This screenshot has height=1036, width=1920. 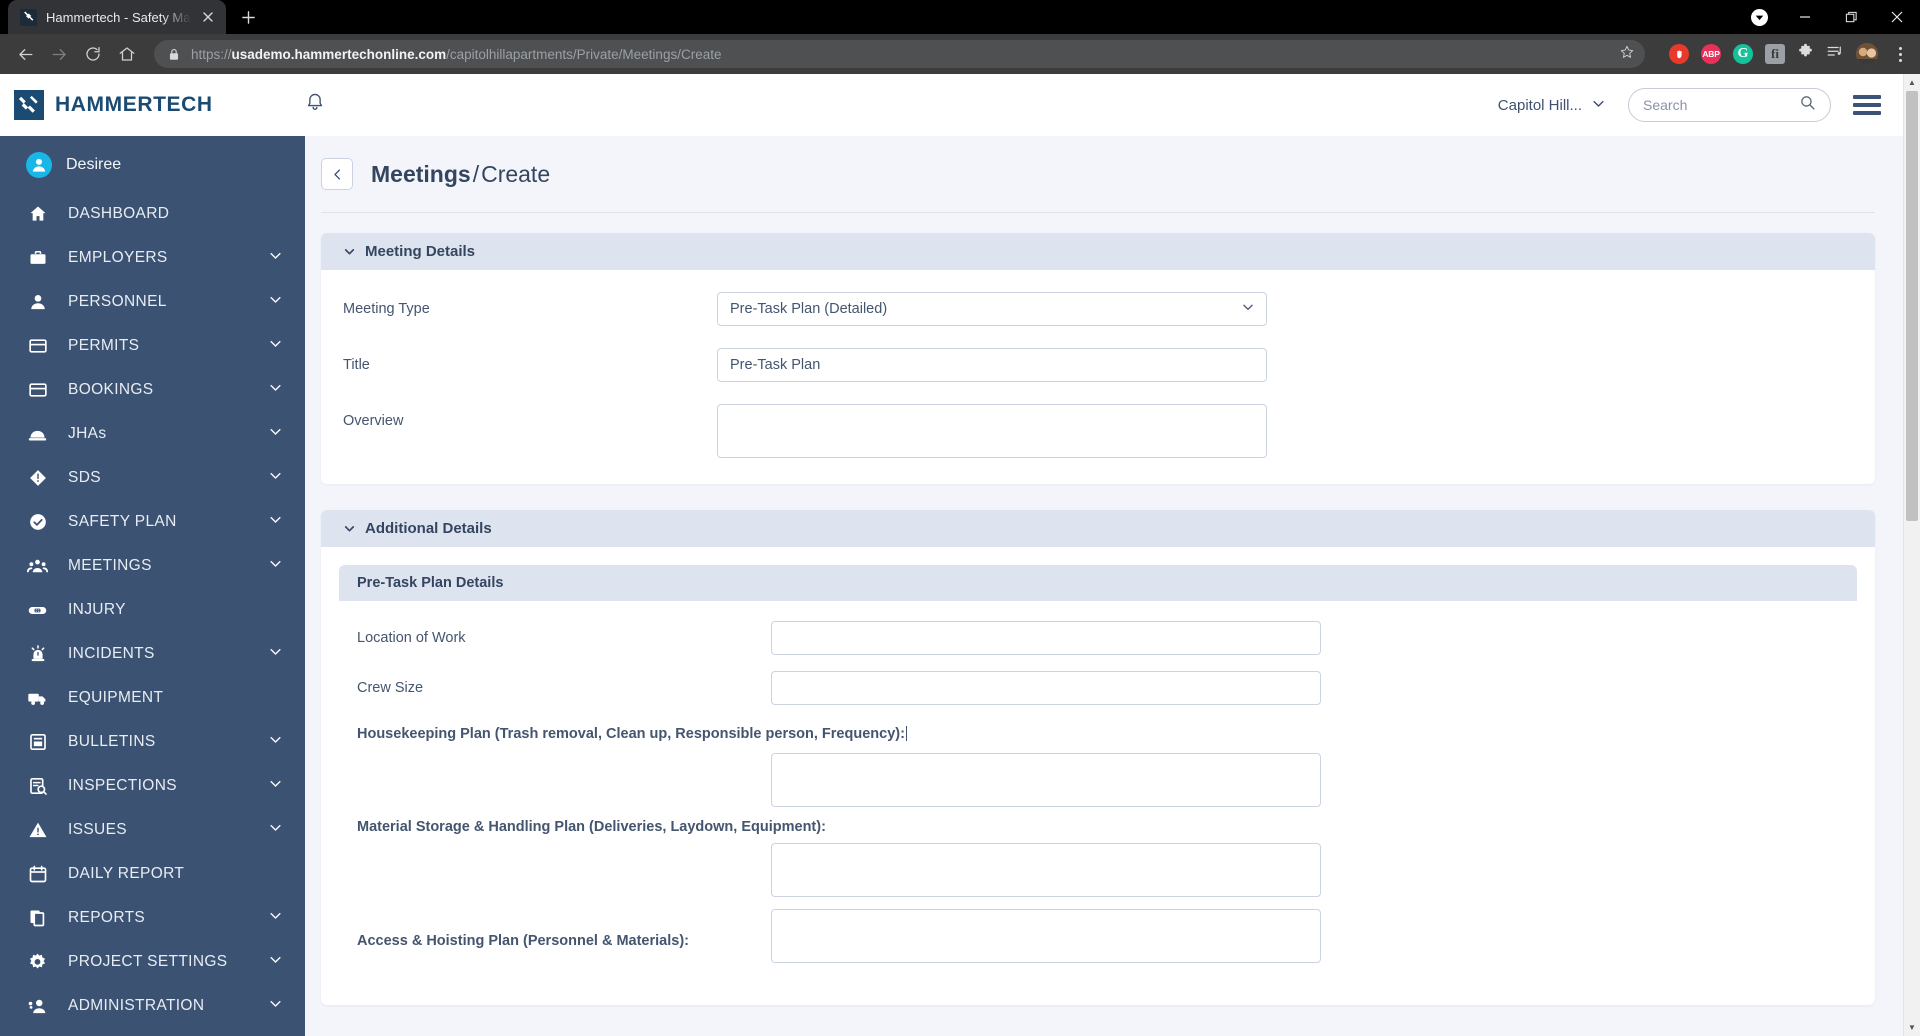 I want to click on new-tab-button, so click(x=248, y=17).